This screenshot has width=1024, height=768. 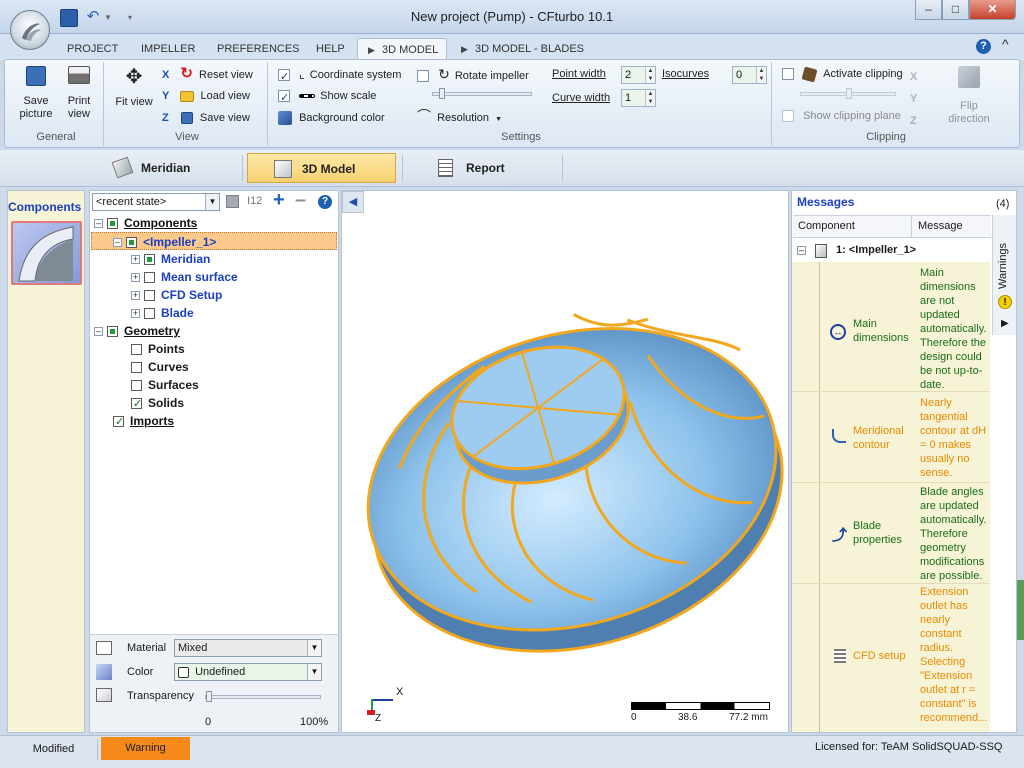 What do you see at coordinates (79, 93) in the screenshot?
I see `print-view-button: Print view` at bounding box center [79, 93].